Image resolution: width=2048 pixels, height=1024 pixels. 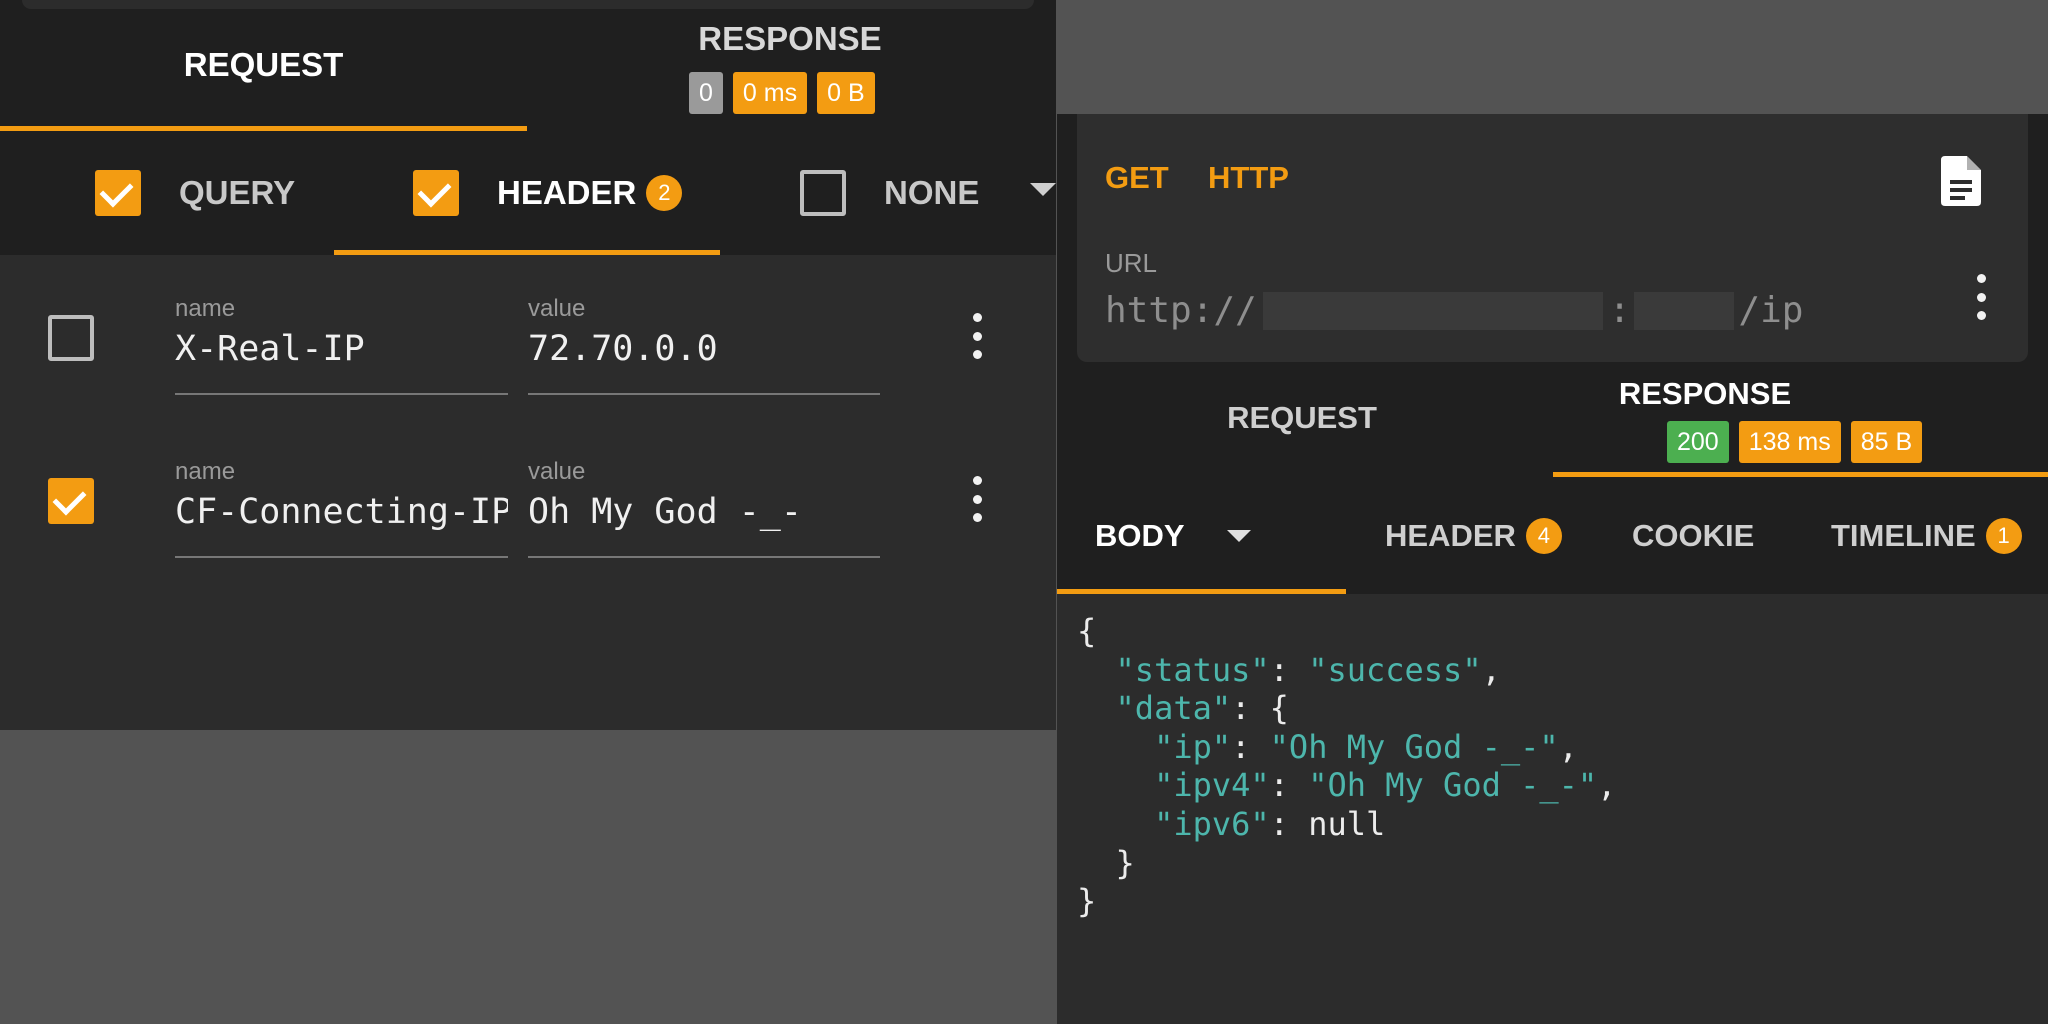 I want to click on header-value-field: value Oh My God -_-, so click(x=704, y=508).